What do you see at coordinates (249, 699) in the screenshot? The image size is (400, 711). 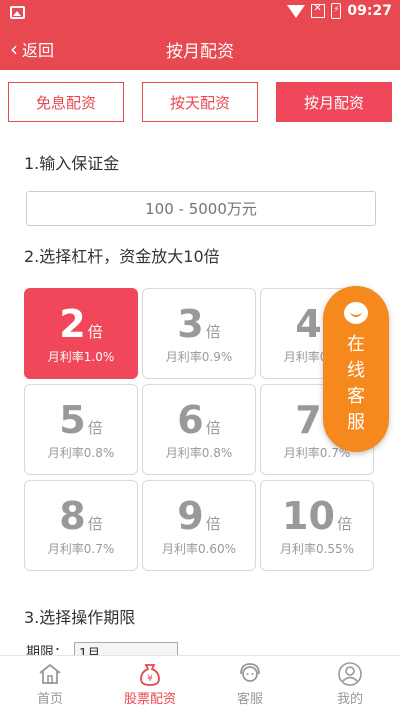 I see `nav-customer-service-label: 客服` at bounding box center [249, 699].